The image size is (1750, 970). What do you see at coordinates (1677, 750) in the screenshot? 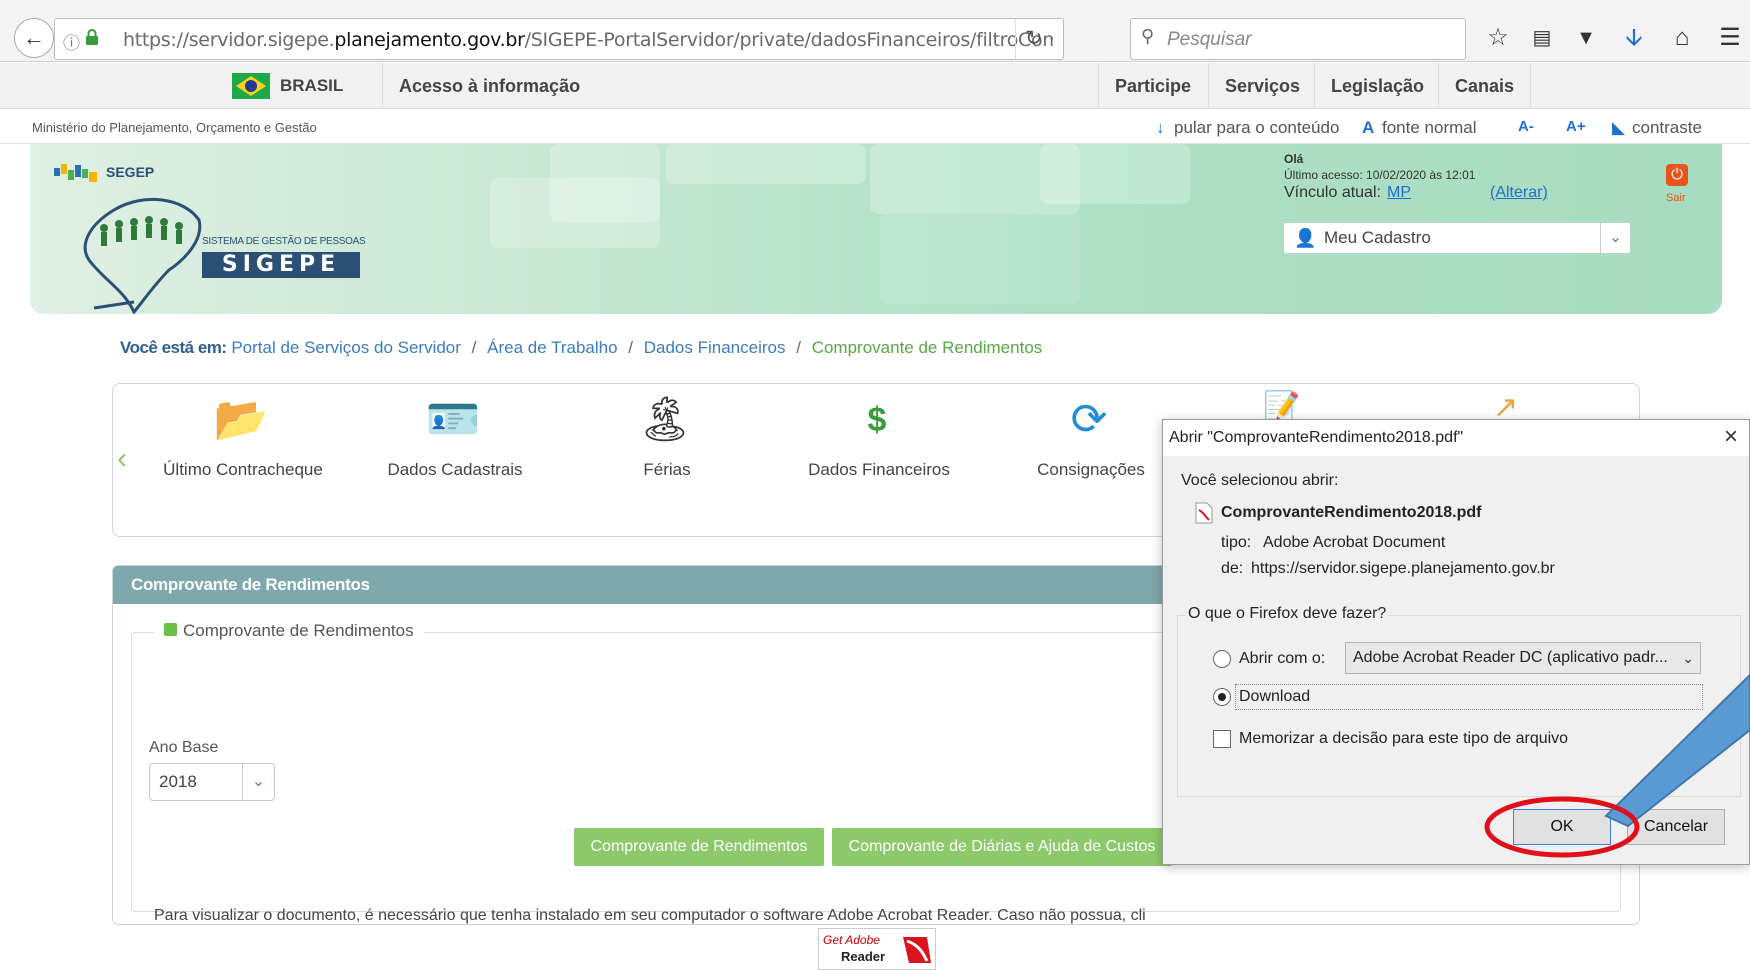
I see `callout-pointer-shape` at bounding box center [1677, 750].